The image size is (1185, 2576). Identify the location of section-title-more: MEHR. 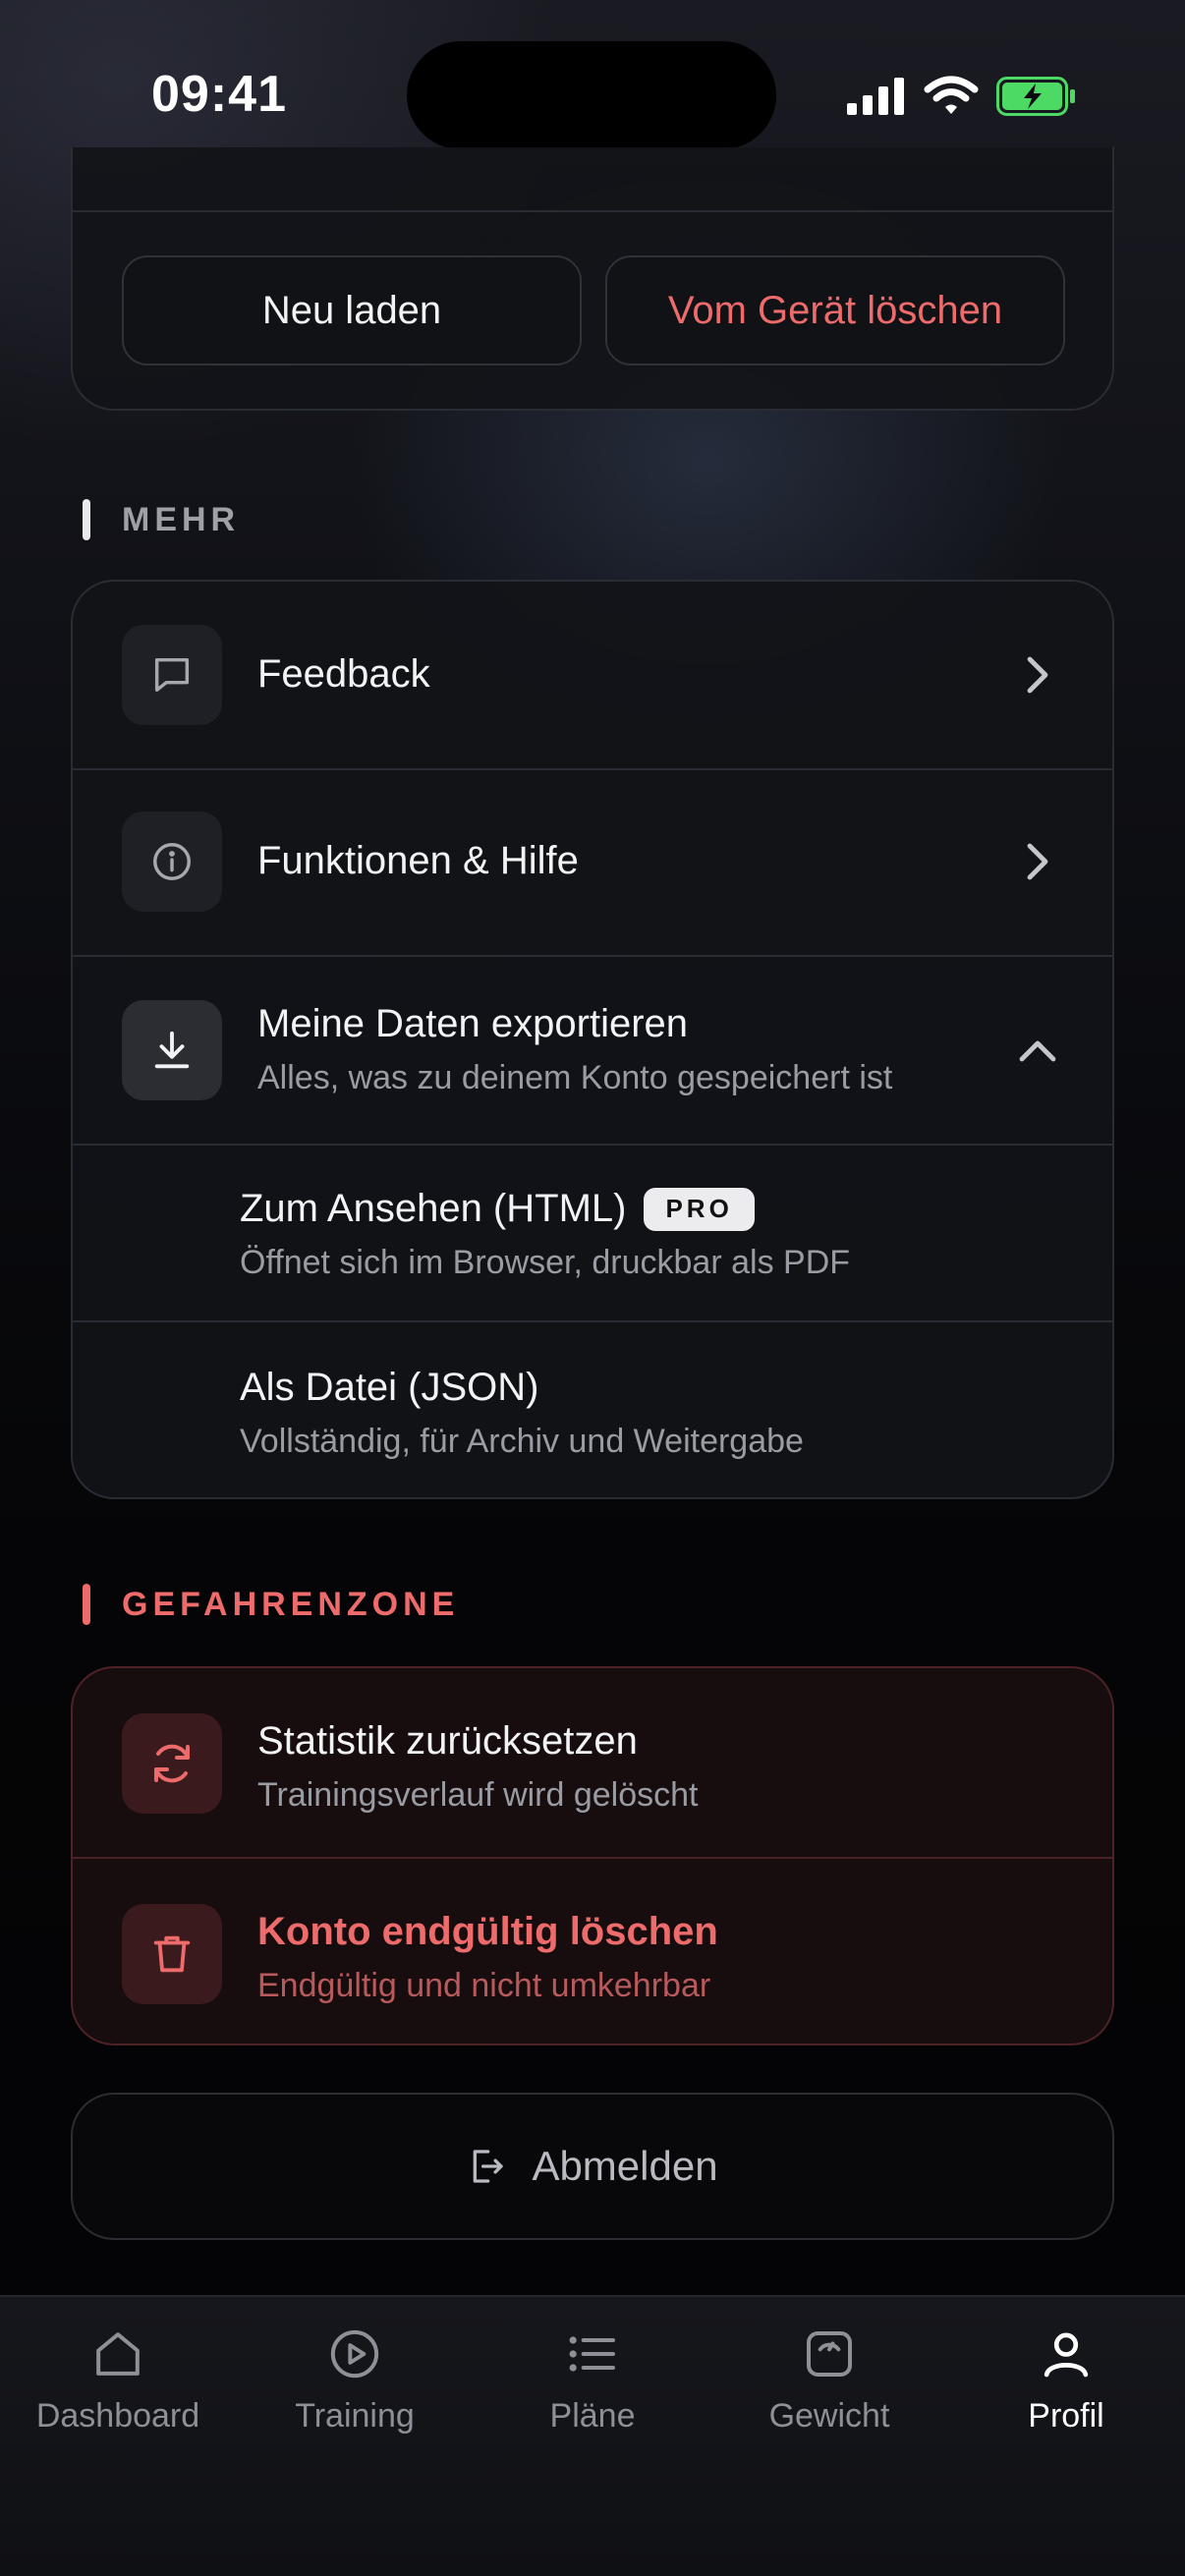
(182, 519).